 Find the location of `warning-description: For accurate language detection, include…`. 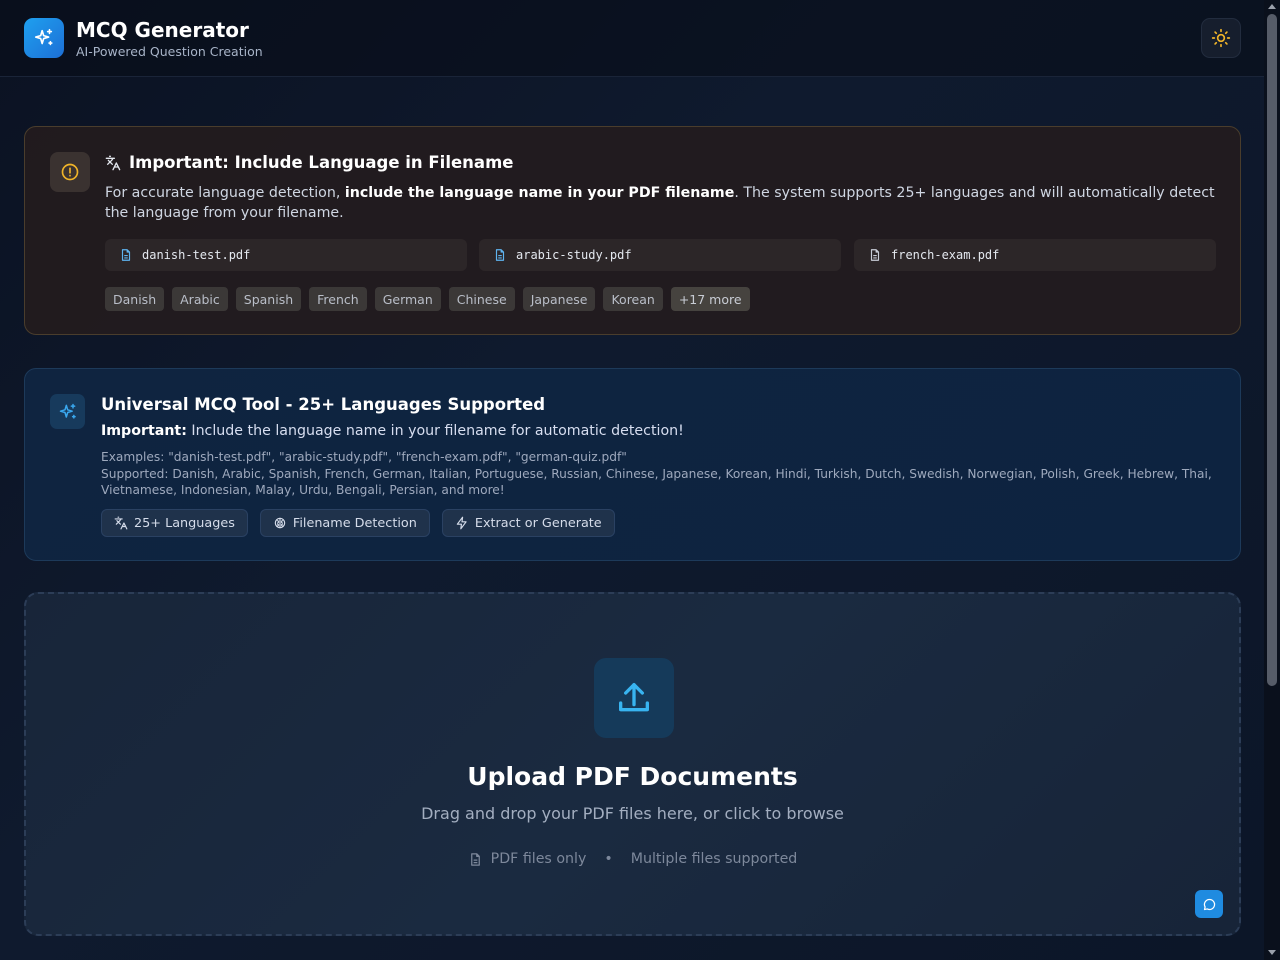

warning-description: For accurate language detection, include… is located at coordinates (660, 203).